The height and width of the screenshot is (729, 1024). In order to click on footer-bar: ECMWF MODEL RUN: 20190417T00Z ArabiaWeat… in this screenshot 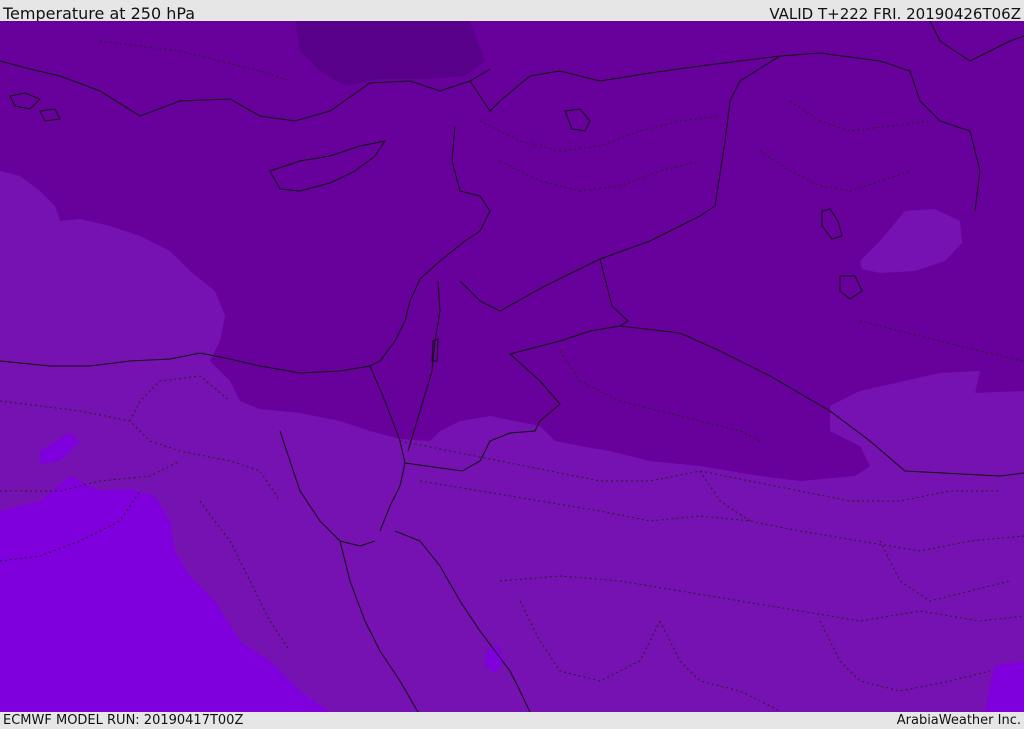, I will do `click(512, 720)`.